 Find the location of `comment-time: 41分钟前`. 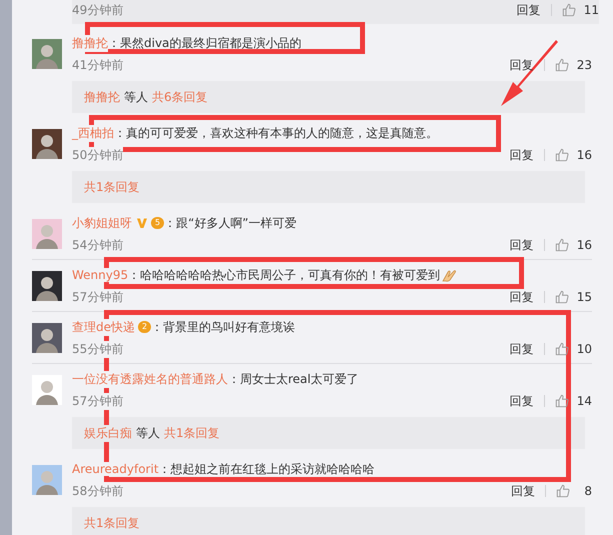

comment-time: 41分钟前 is located at coordinates (98, 65).